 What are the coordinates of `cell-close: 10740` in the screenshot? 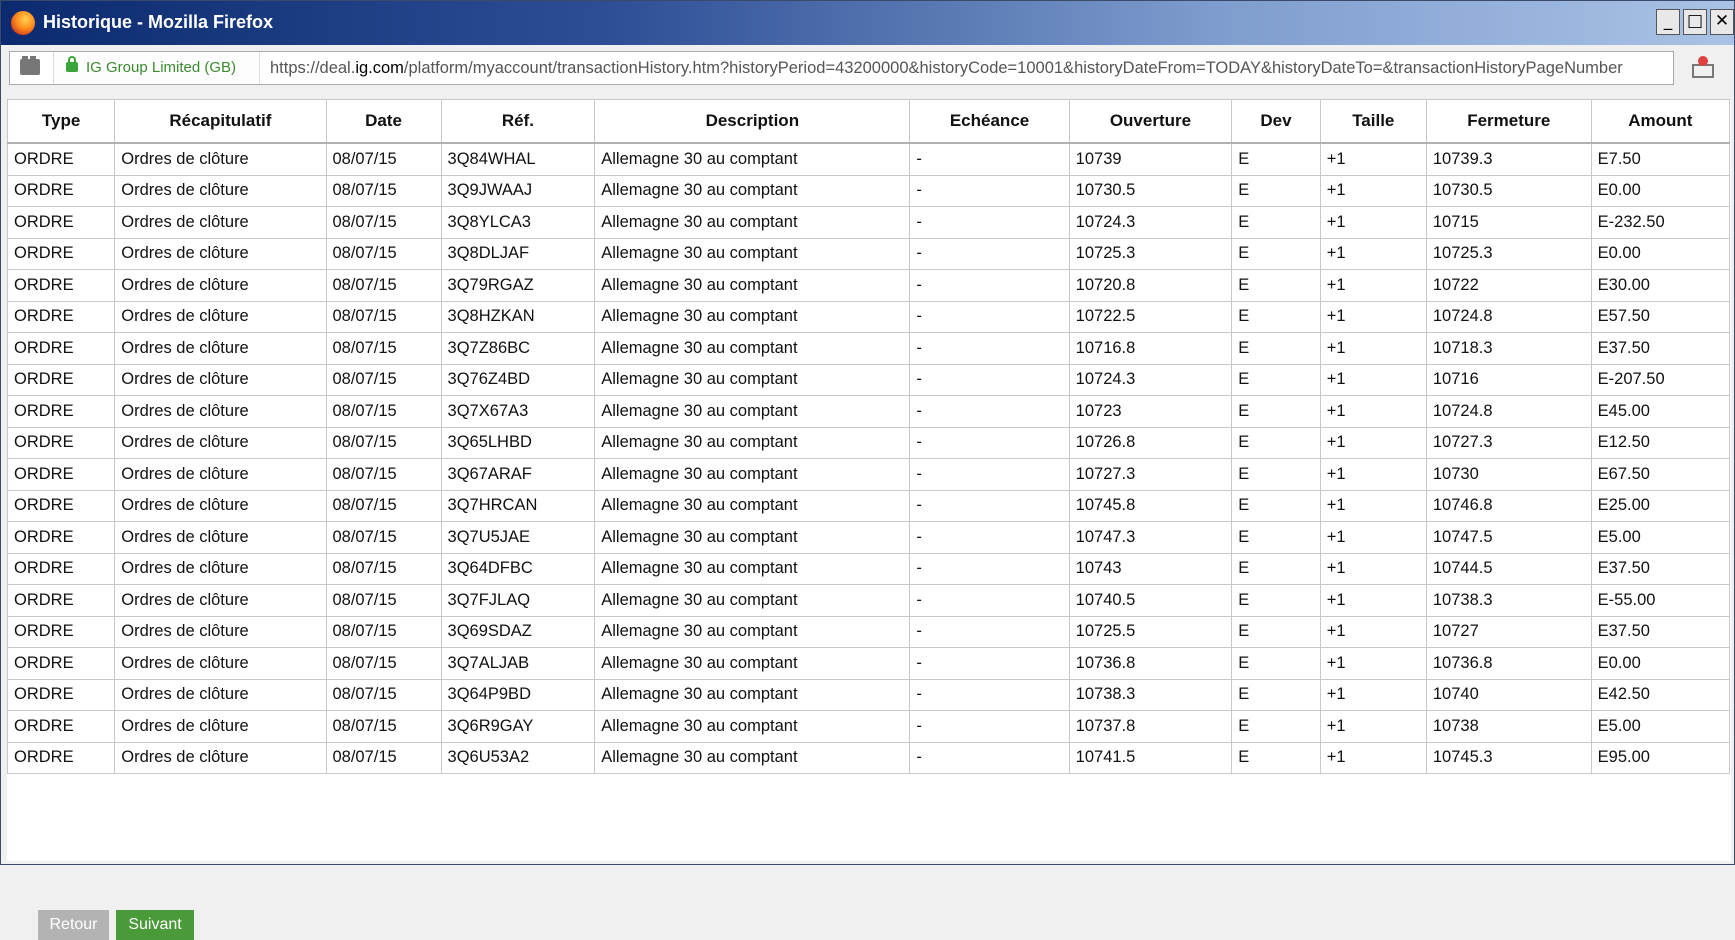 It's located at (1508, 694).